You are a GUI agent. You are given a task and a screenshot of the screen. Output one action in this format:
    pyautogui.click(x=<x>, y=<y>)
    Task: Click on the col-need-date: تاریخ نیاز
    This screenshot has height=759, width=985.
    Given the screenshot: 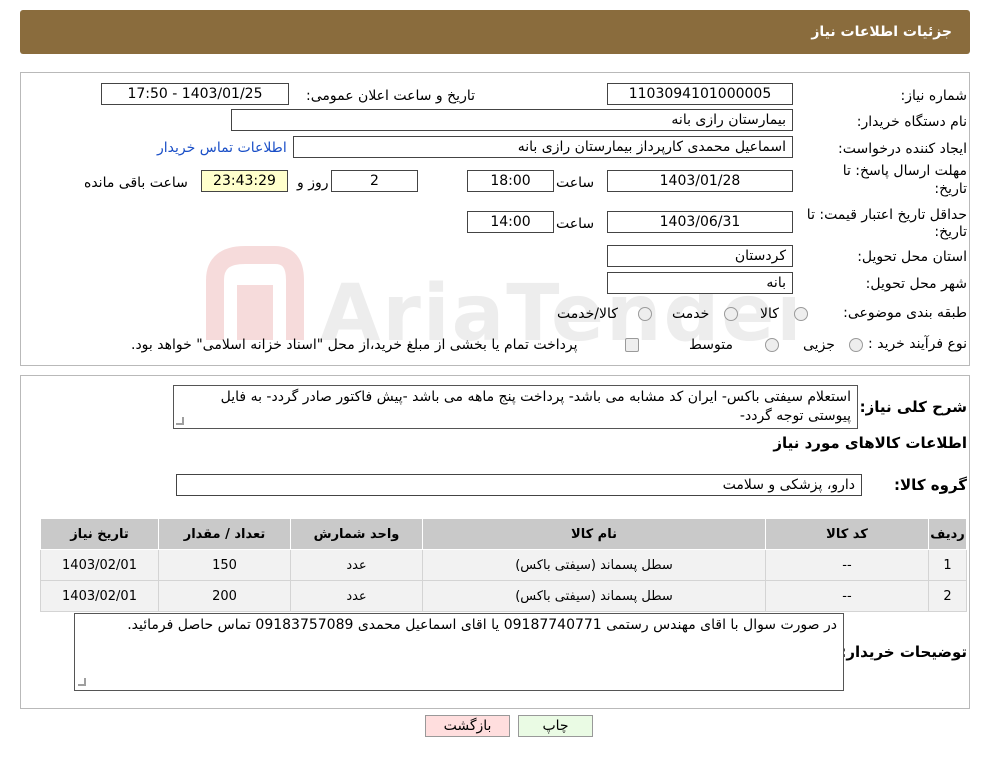 What is the action you would take?
    pyautogui.click(x=99, y=534)
    